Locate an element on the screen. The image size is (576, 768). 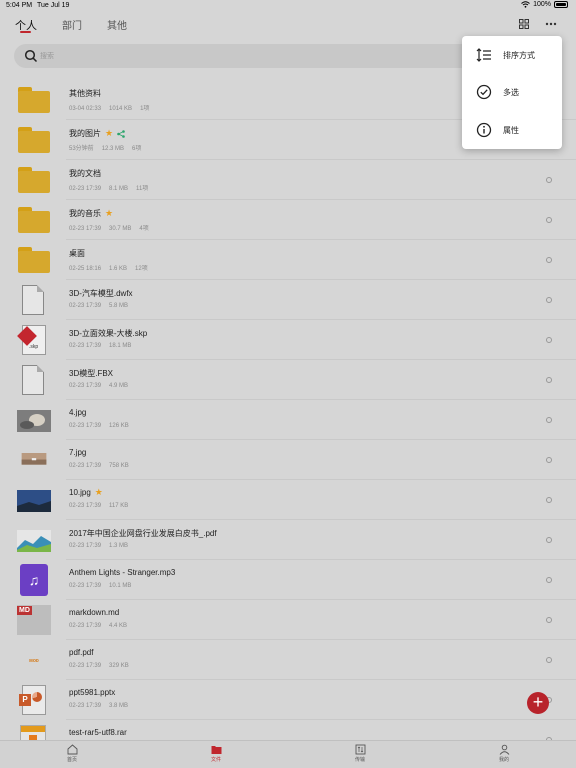
menu-item-multiselect: 多选 is located at coordinates (512, 91).